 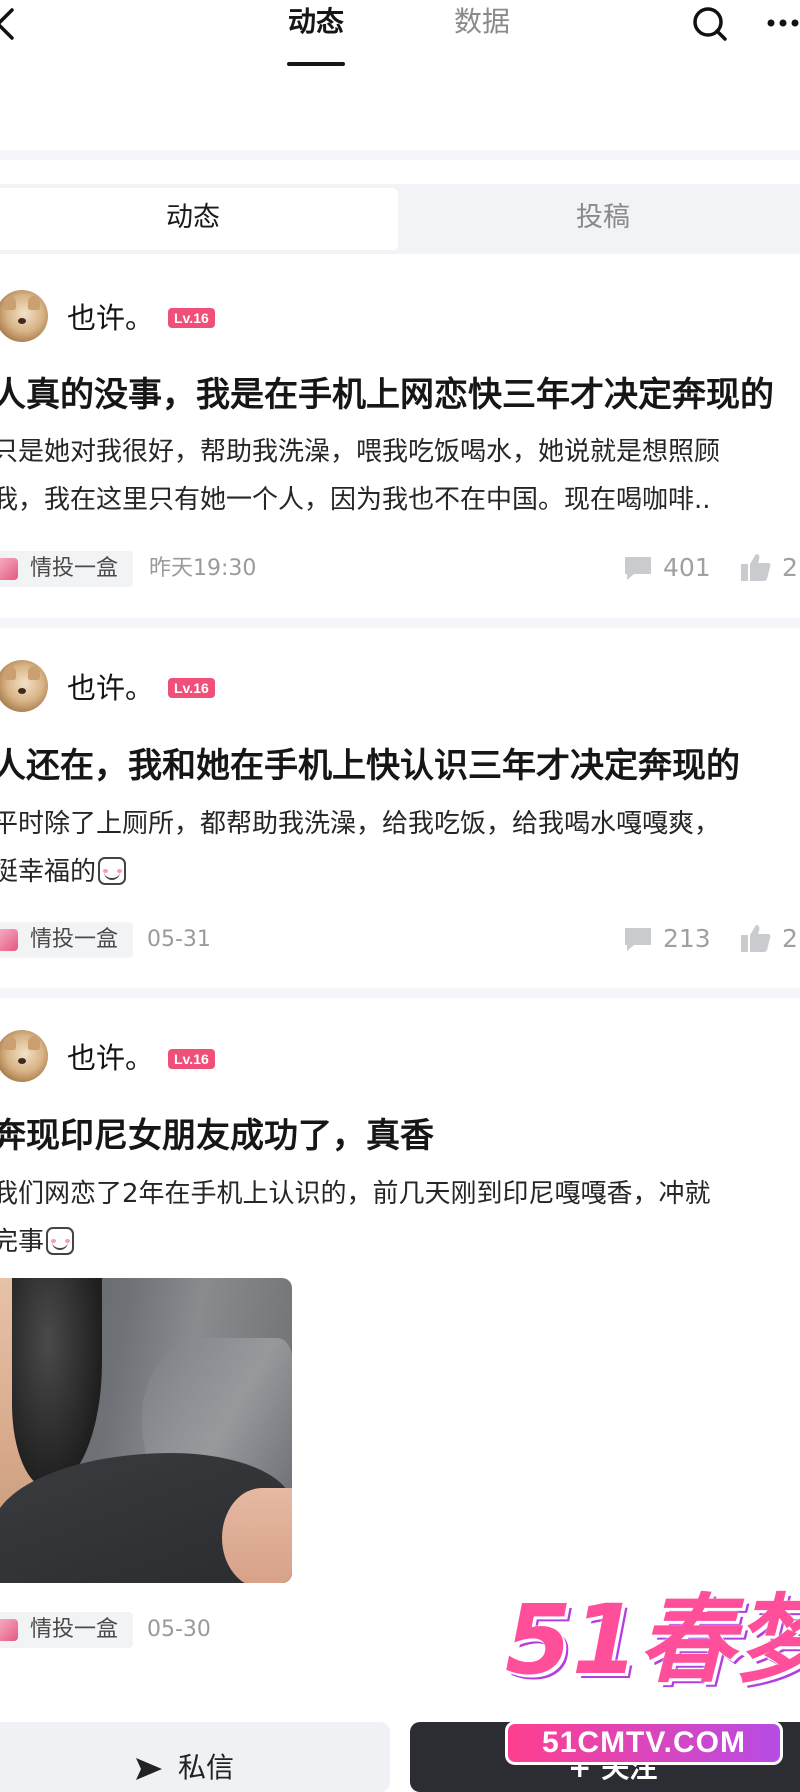 What do you see at coordinates (37, 1242) in the screenshot?
I see `post-body-line: 完事` at bounding box center [37, 1242].